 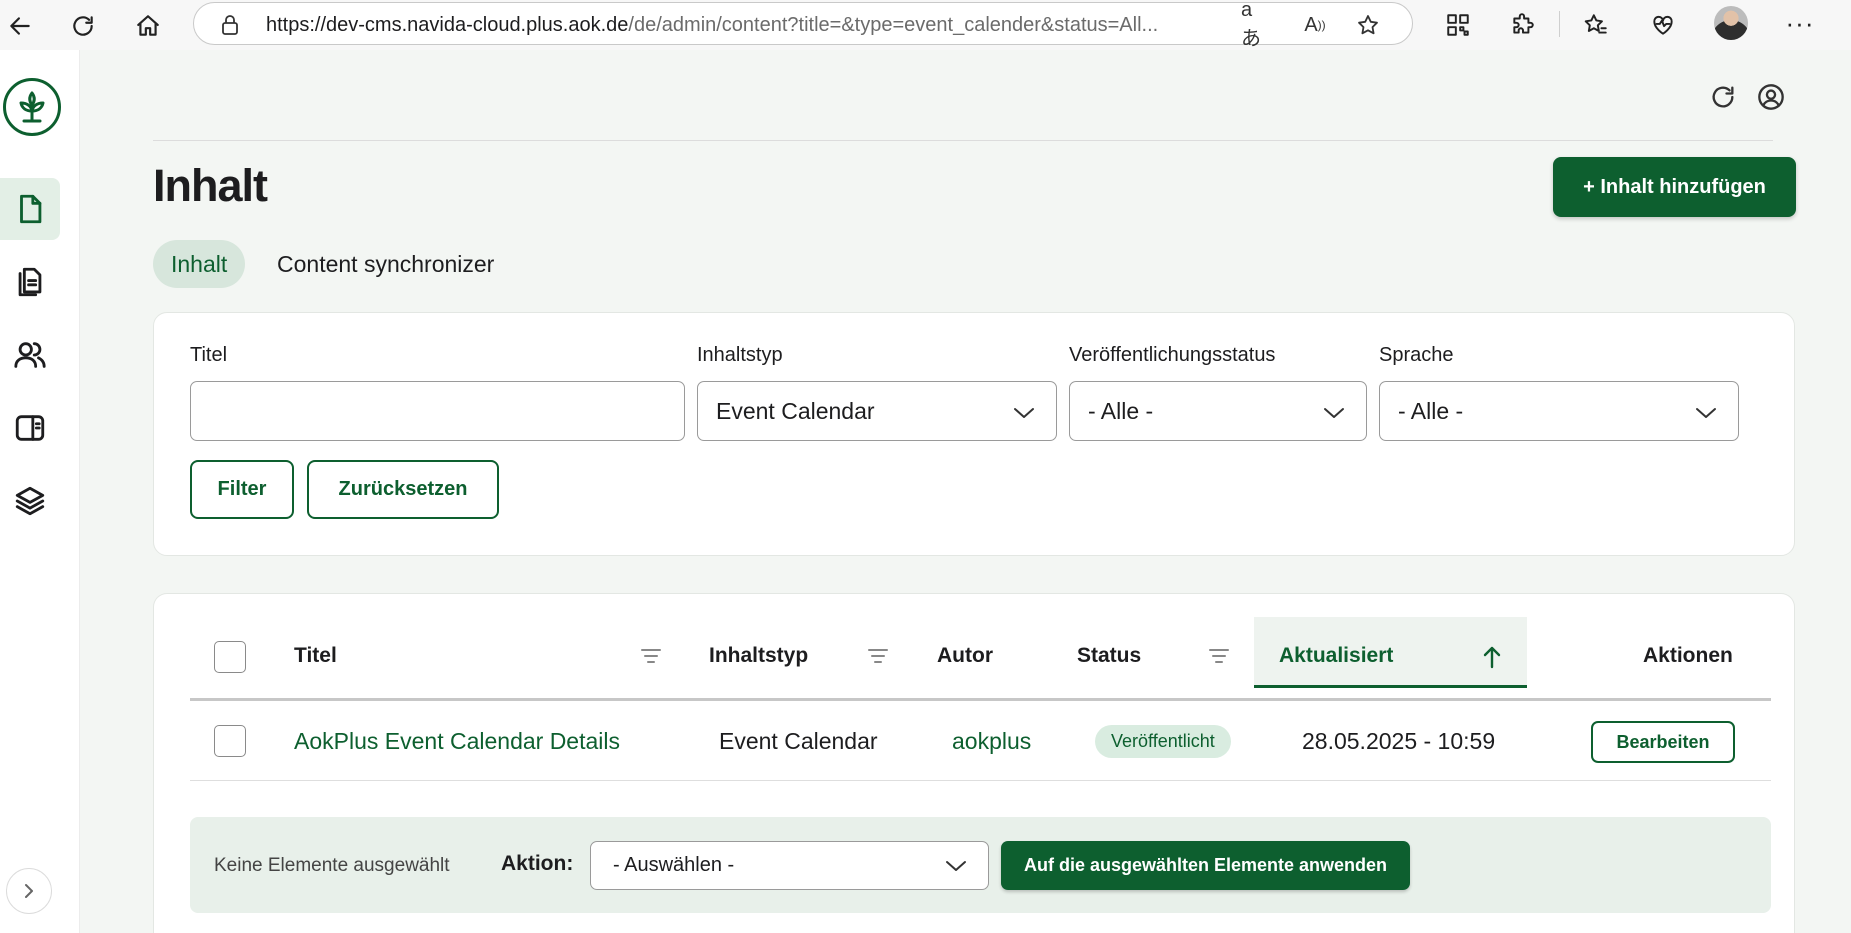 What do you see at coordinates (242, 489) in the screenshot?
I see `filter-button: Filter` at bounding box center [242, 489].